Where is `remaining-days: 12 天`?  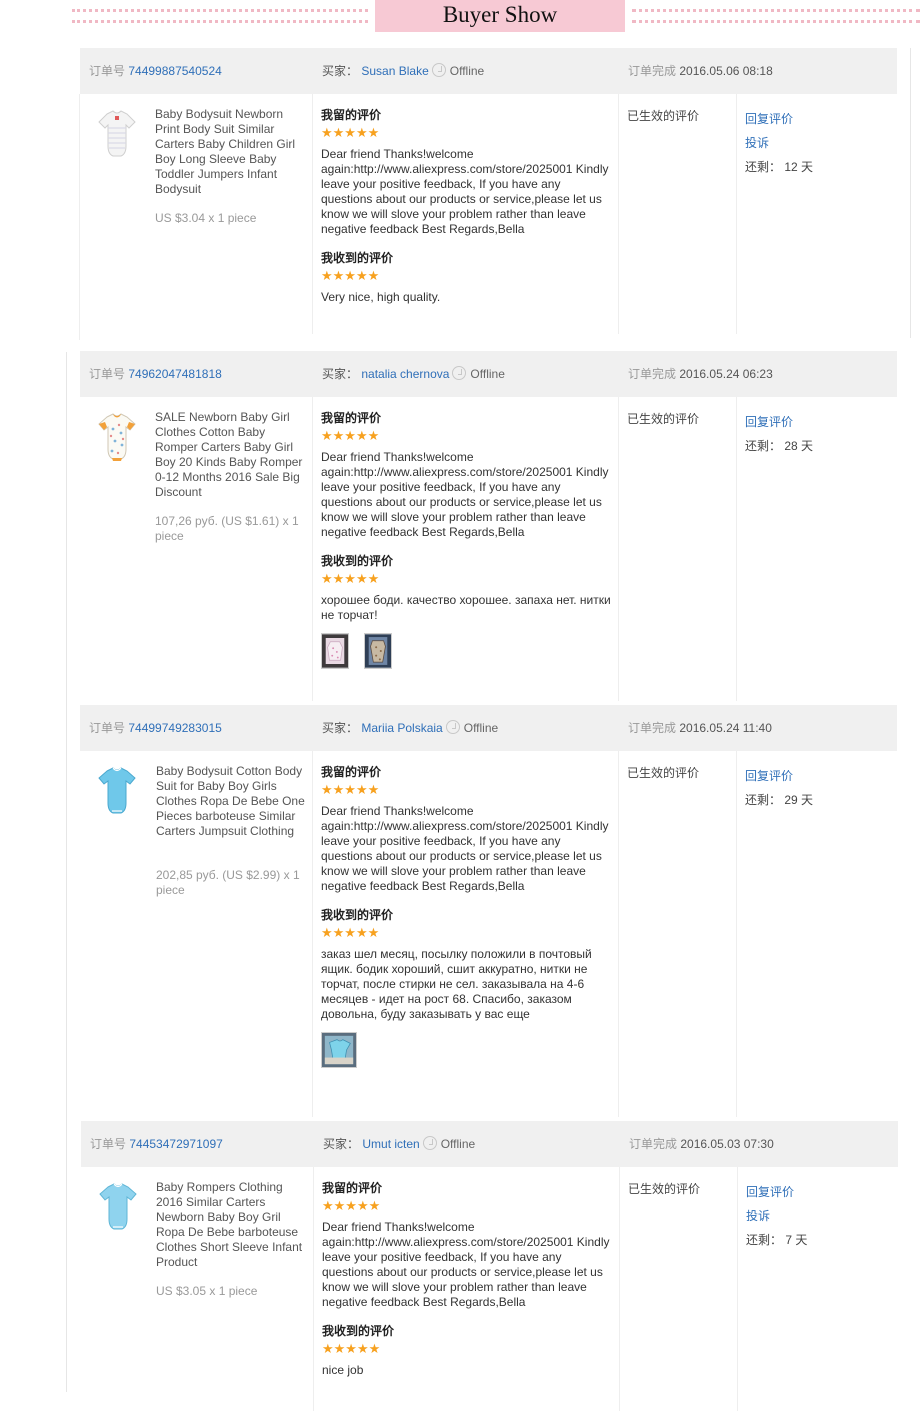
remaining-days: 12 天 is located at coordinates (799, 167).